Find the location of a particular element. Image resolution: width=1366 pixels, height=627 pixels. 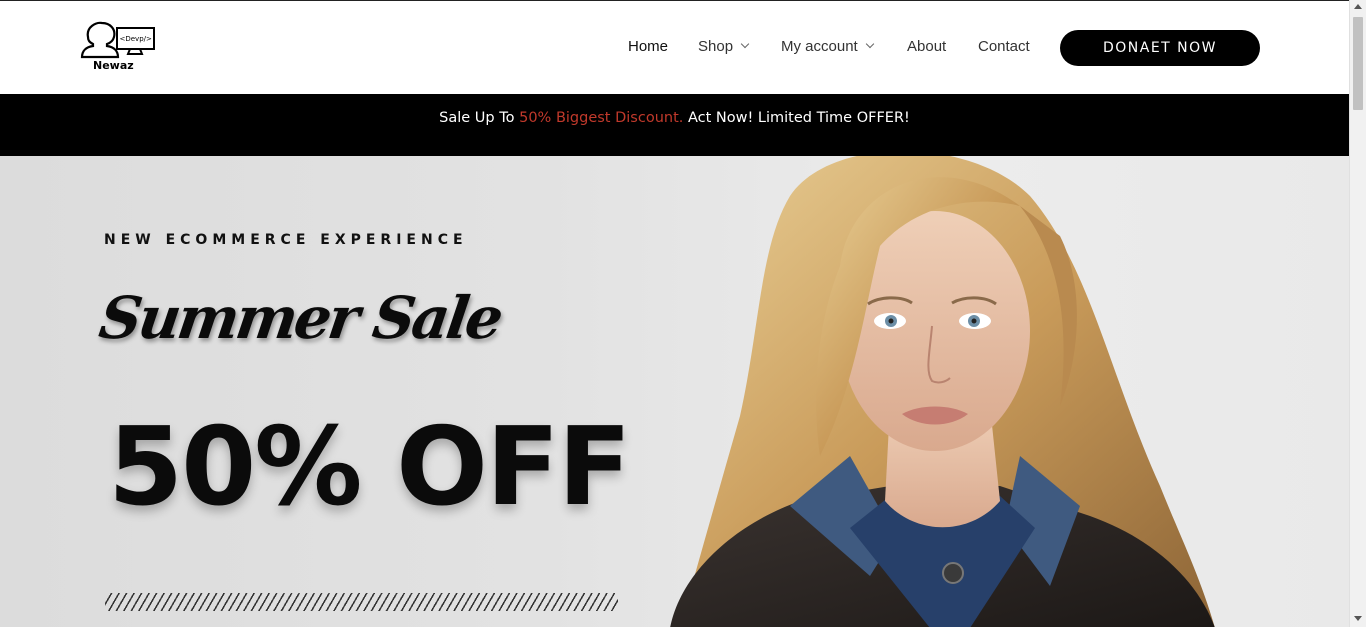

nav-home-label: Home is located at coordinates (648, 46).